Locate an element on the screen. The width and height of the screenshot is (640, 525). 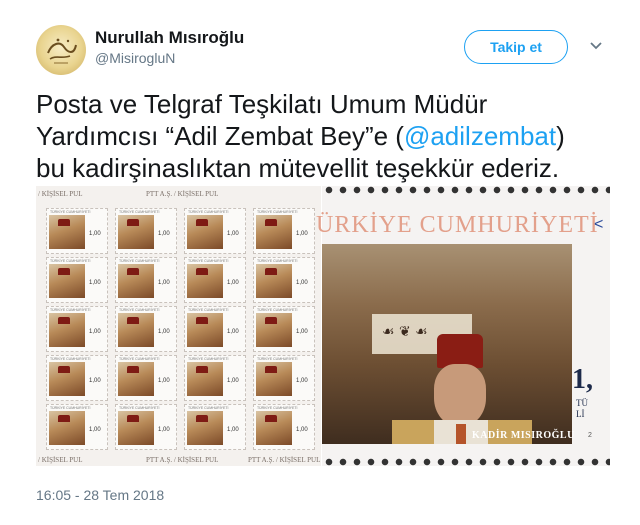
tweet-timestamp: 16:05 - 28 Tem 2018 is located at coordinates (100, 495).